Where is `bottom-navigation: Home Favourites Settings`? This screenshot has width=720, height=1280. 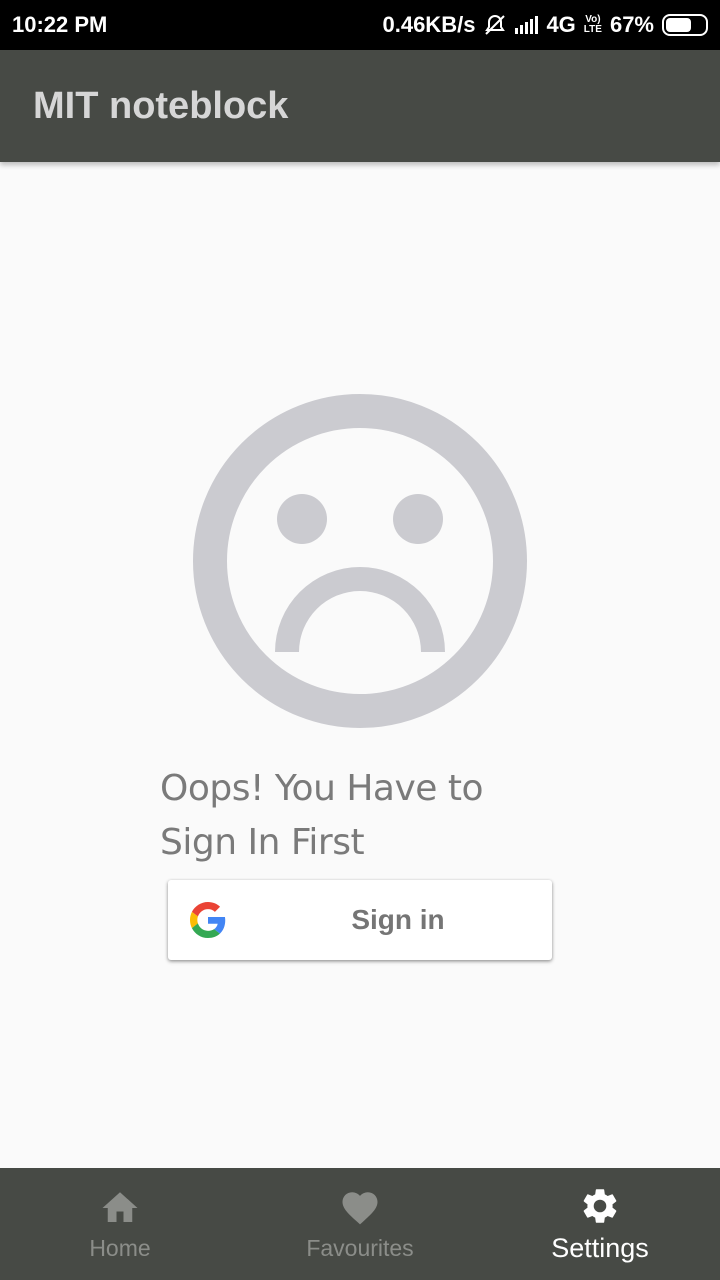 bottom-navigation: Home Favourites Settings is located at coordinates (360, 1224).